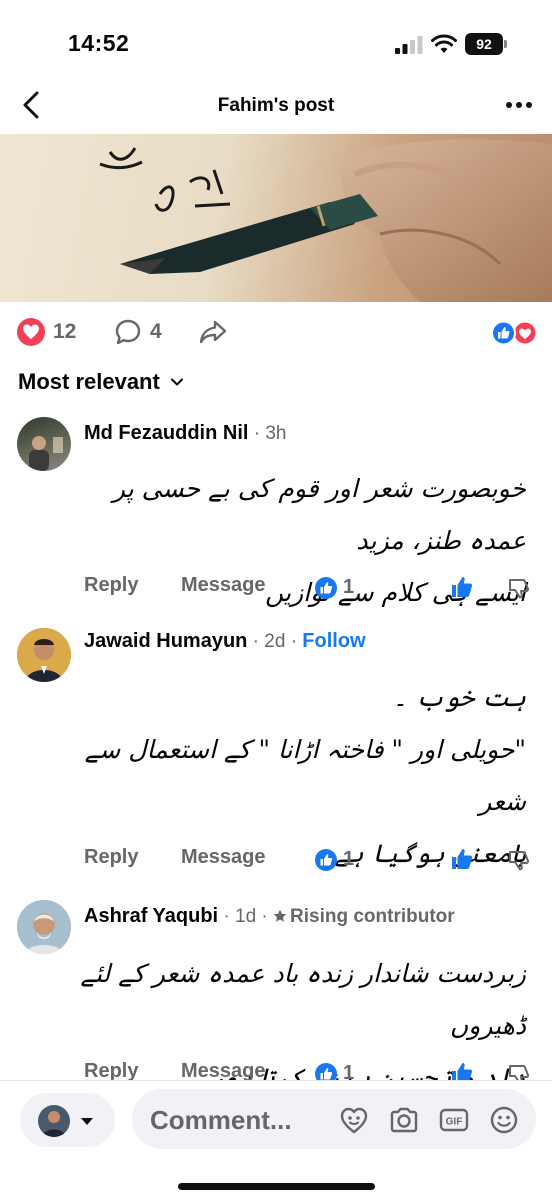  Describe the element at coordinates (246, 916) in the screenshot. I see `comment-time: · 1d ·` at that location.